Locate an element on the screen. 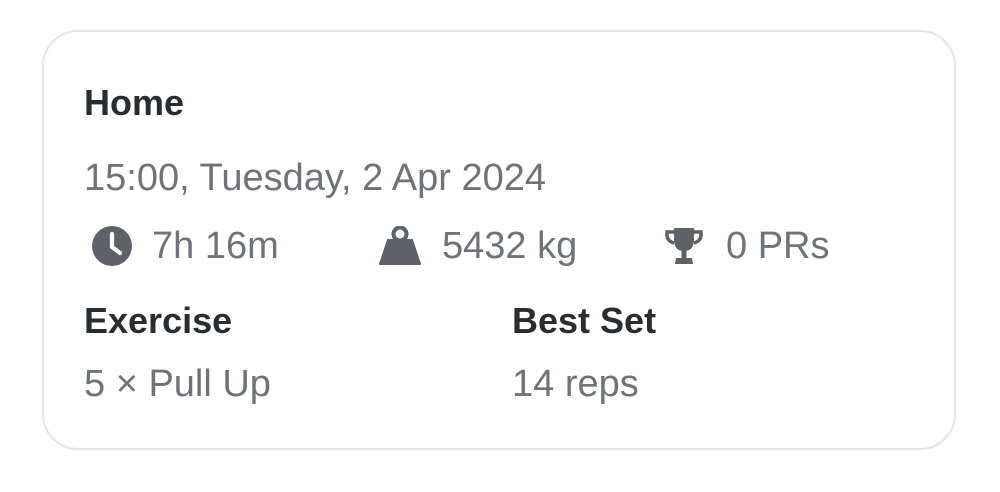  duration-stat: 7h 16m is located at coordinates (184, 246).